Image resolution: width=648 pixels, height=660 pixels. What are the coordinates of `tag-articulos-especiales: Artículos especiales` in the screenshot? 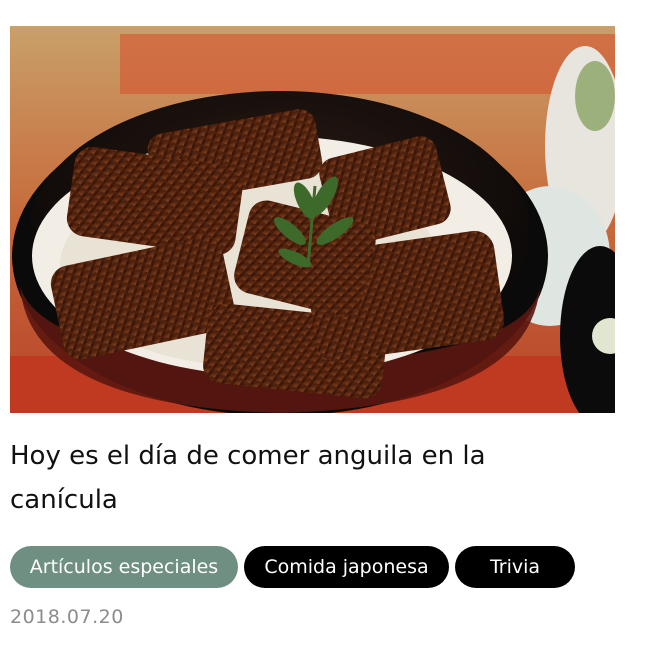 It's located at (124, 567).